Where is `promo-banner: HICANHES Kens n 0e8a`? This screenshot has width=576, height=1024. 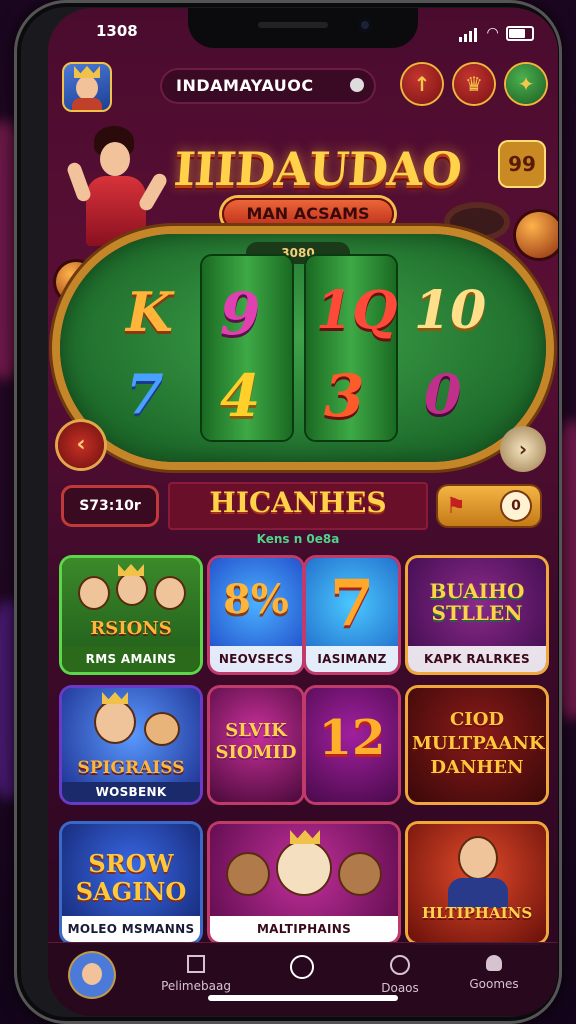
promo-banner: HICANHES Kens n 0e8a is located at coordinates (298, 514).